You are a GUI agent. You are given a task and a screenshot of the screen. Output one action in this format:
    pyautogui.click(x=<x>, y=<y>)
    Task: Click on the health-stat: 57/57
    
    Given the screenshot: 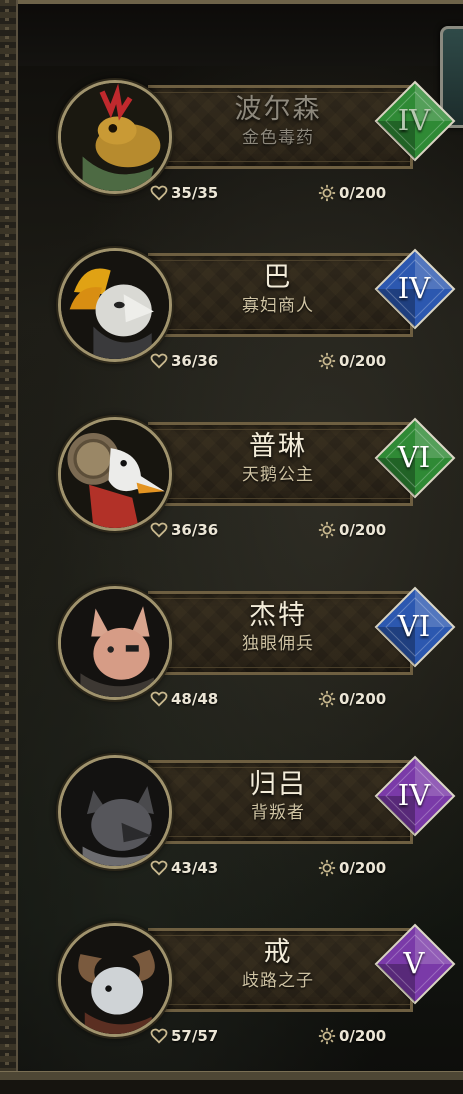 What is the action you would take?
    pyautogui.click(x=184, y=1036)
    